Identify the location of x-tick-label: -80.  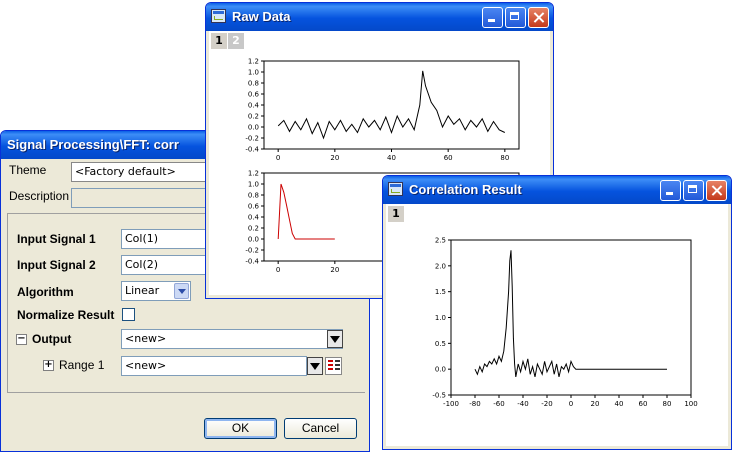
(474, 404).